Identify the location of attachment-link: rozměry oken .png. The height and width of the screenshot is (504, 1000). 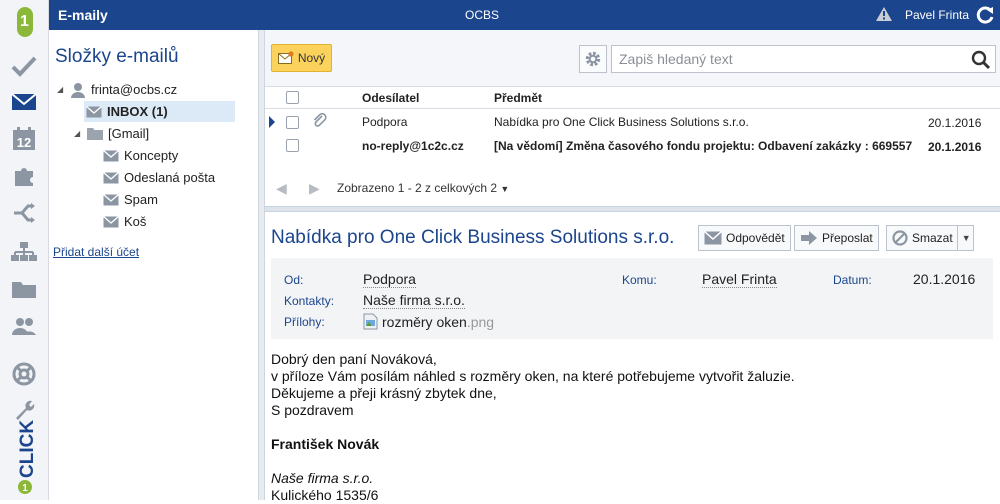
(428, 321).